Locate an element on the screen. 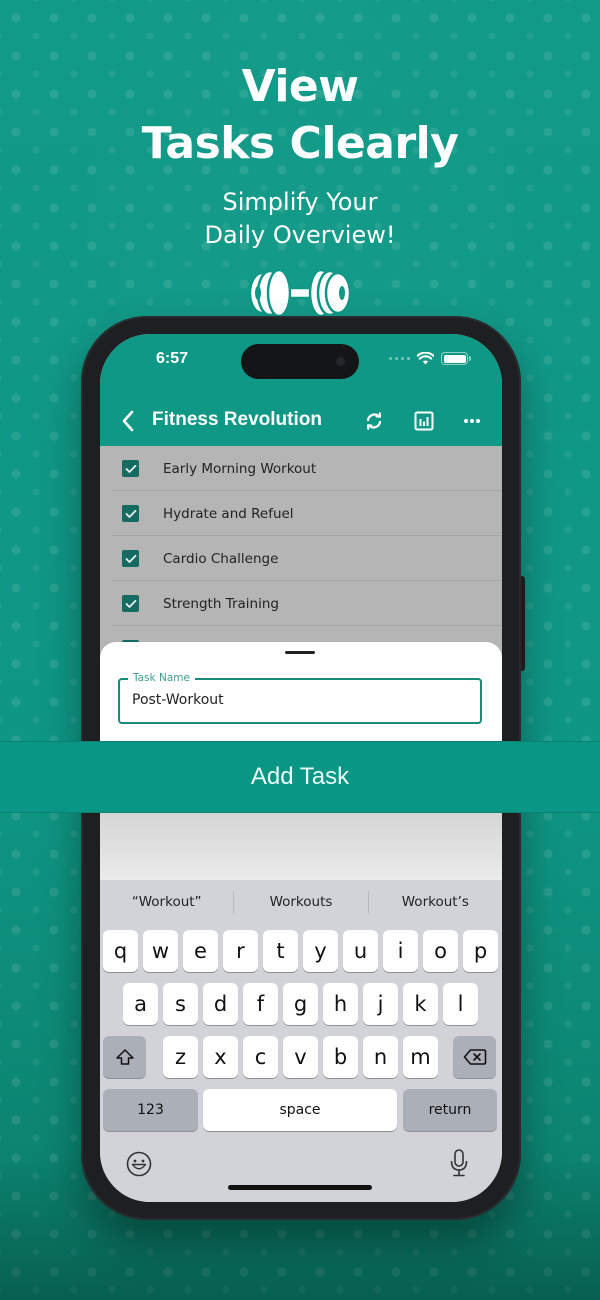 This screenshot has height=1300, width=600. key-w: w is located at coordinates (160, 951).